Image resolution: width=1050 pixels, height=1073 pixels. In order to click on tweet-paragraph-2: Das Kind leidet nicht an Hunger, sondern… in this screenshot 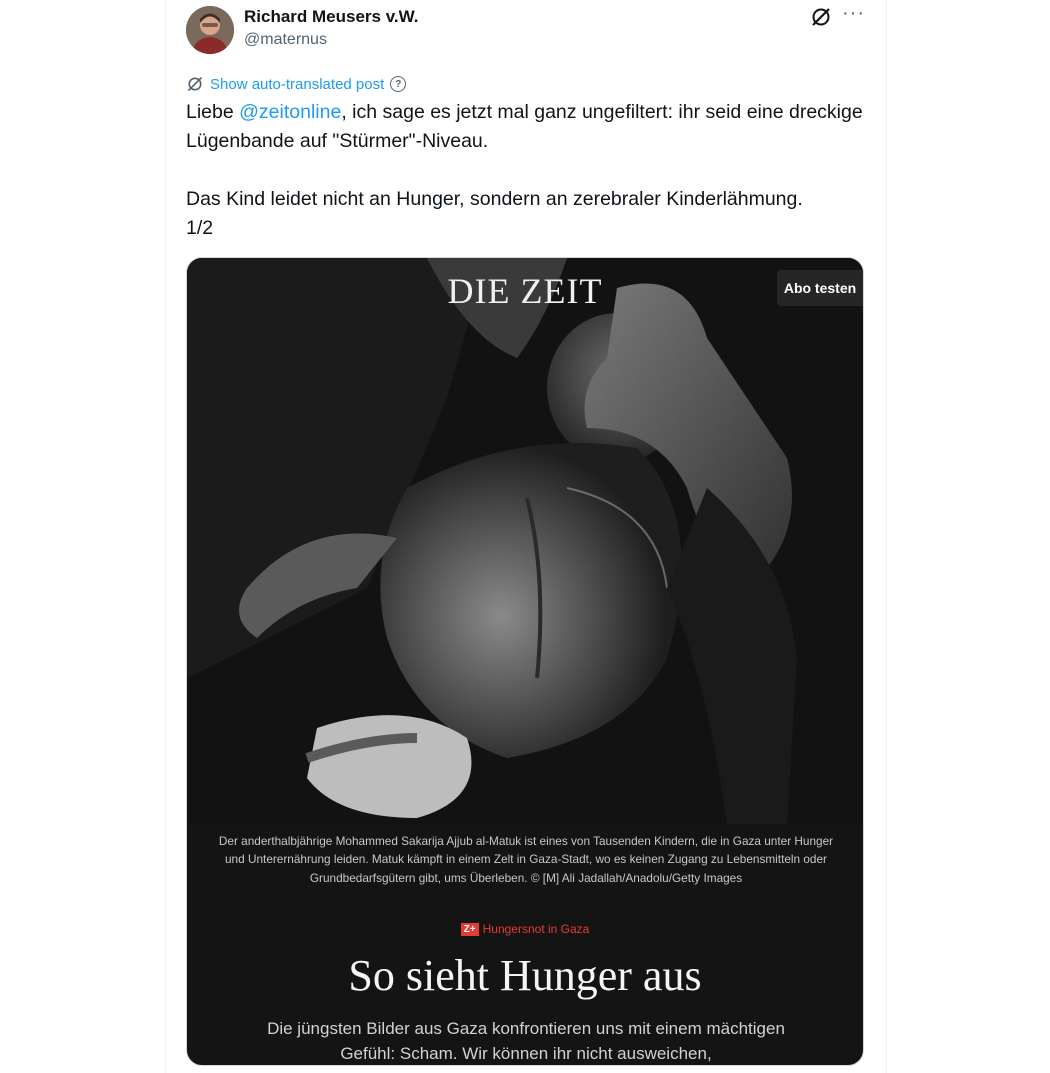, I will do `click(526, 214)`.